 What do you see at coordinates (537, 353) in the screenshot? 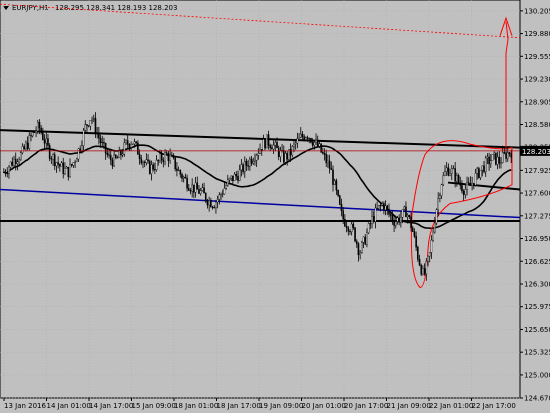
I see `y-tick-label: 125.325` at bounding box center [537, 353].